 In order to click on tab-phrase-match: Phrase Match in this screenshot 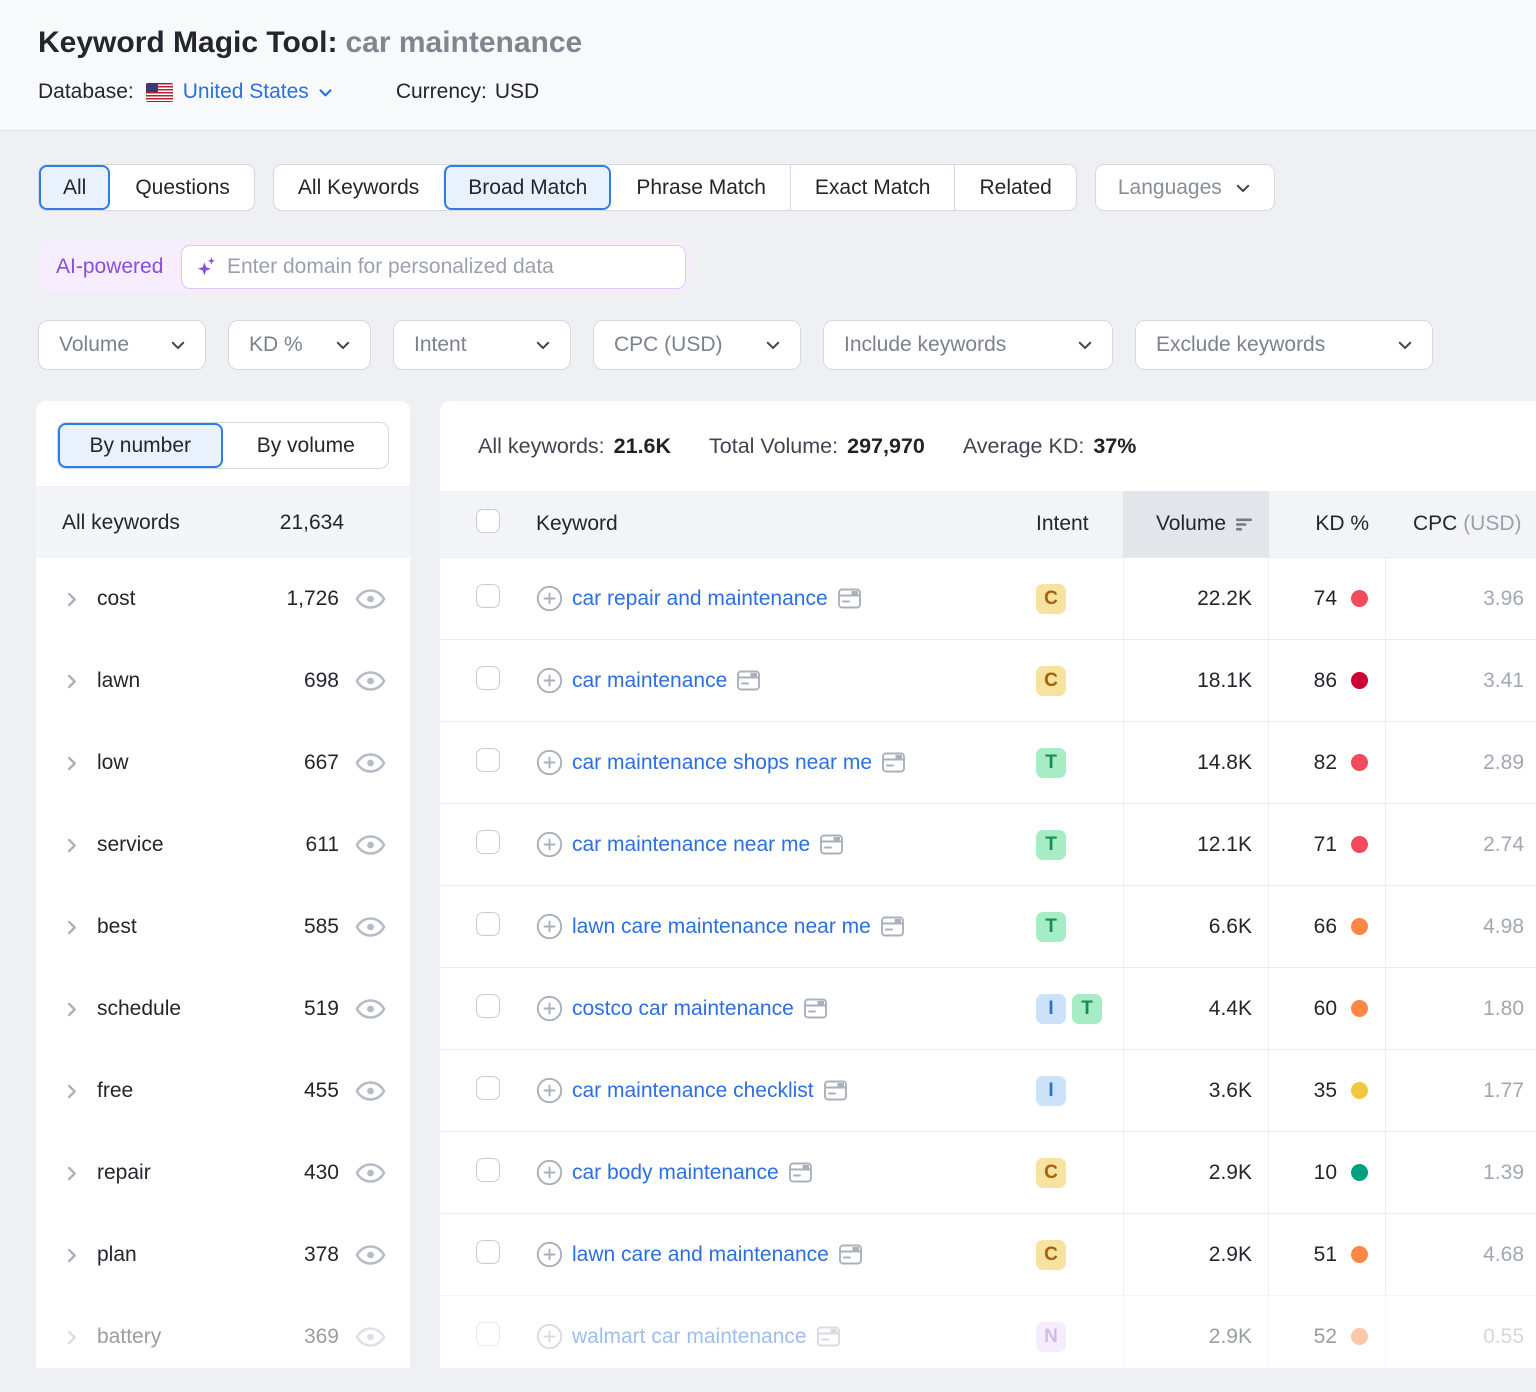, I will do `click(700, 187)`.